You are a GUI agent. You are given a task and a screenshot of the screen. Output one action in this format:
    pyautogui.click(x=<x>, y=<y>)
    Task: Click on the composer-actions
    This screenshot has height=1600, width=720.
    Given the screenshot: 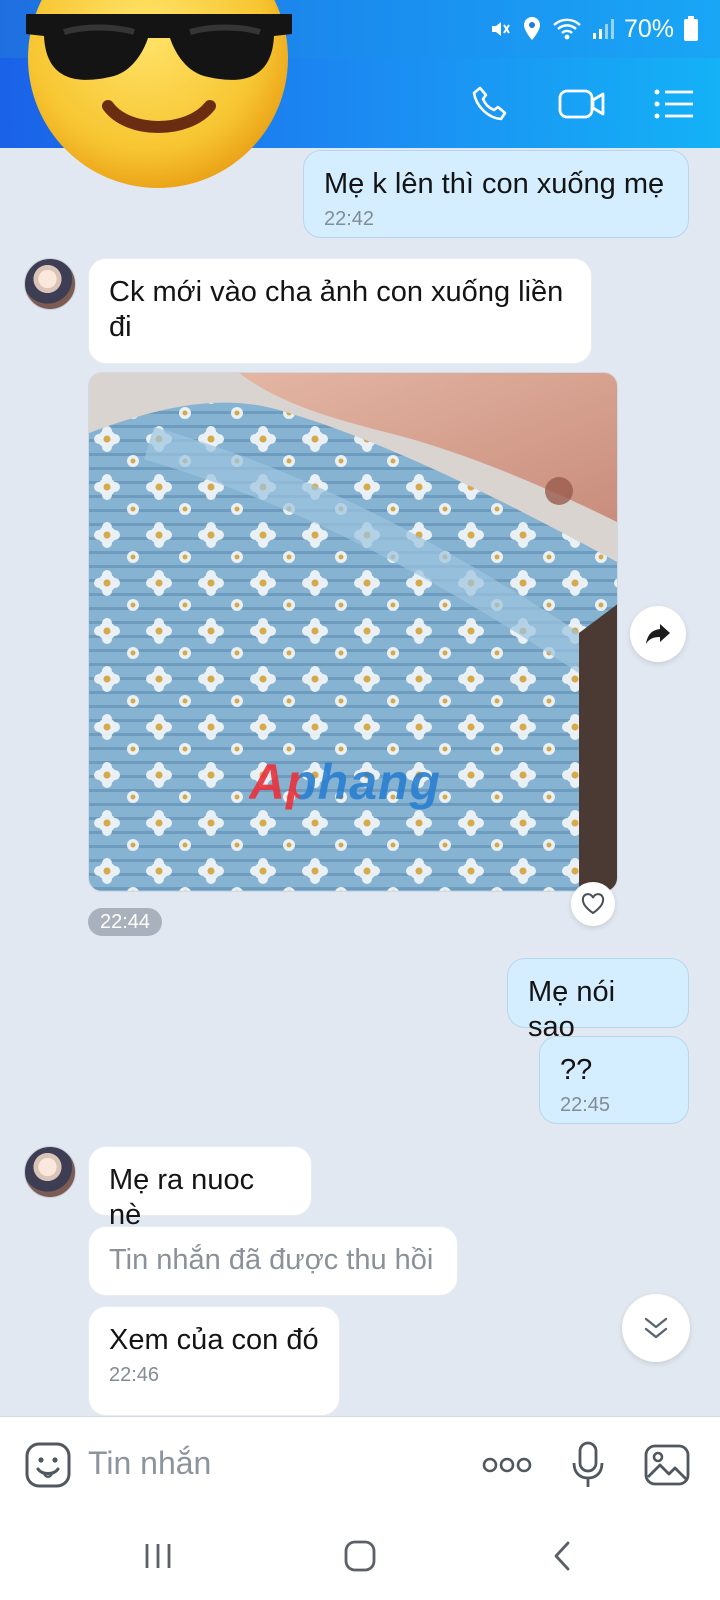 What is the action you would take?
    pyautogui.click(x=586, y=1465)
    